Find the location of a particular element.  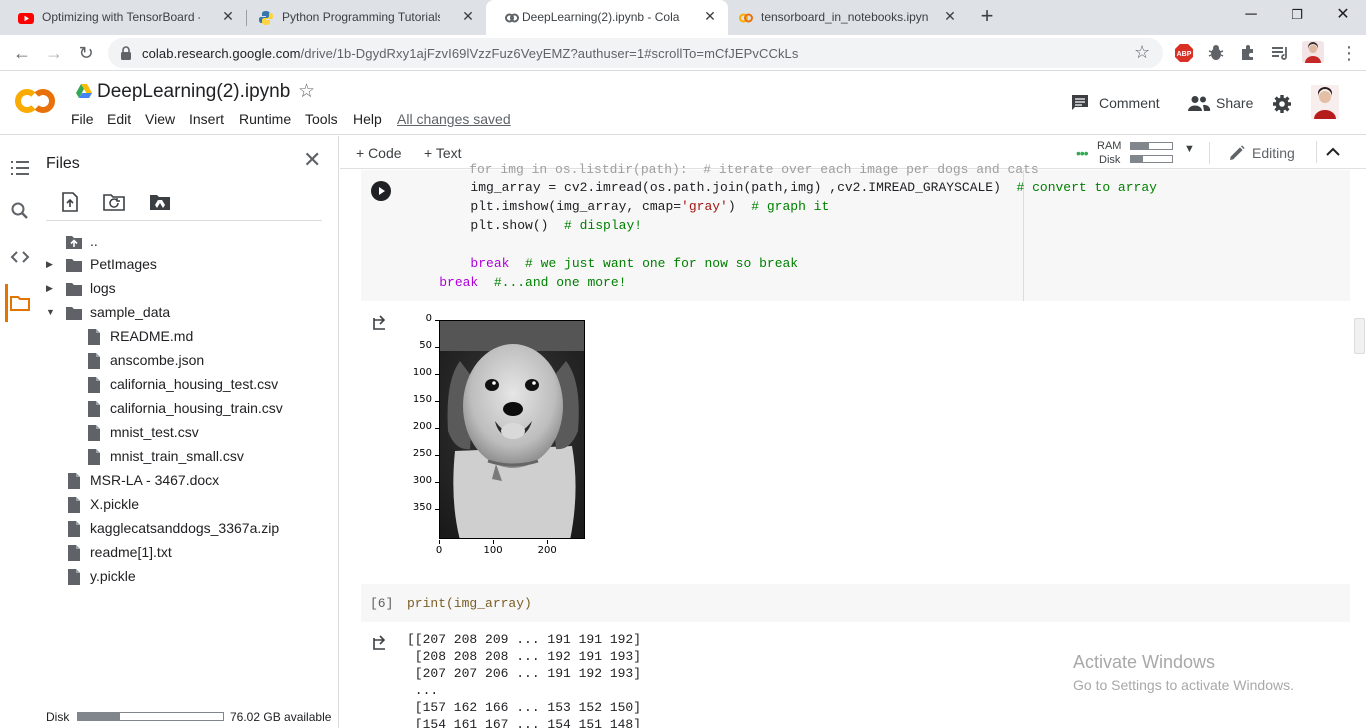

browser-tab-active: DeepLearning(2).ipynb - Colabor ✕ is located at coordinates (607, 17).